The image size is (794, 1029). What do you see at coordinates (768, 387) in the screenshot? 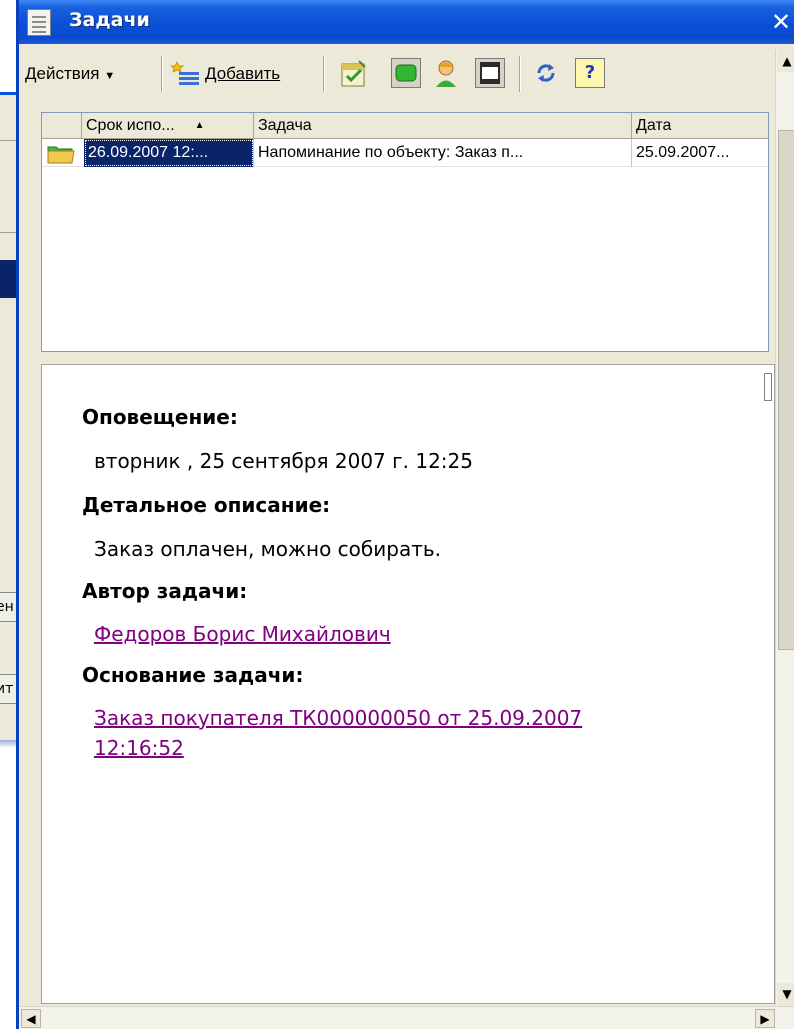
I see `details-scroll-marker` at bounding box center [768, 387].